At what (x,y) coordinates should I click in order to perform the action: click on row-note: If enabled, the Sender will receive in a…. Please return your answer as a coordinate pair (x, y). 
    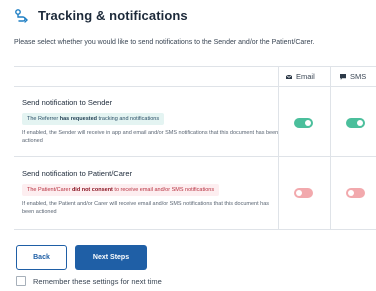
    Looking at the image, I should click on (150, 137).